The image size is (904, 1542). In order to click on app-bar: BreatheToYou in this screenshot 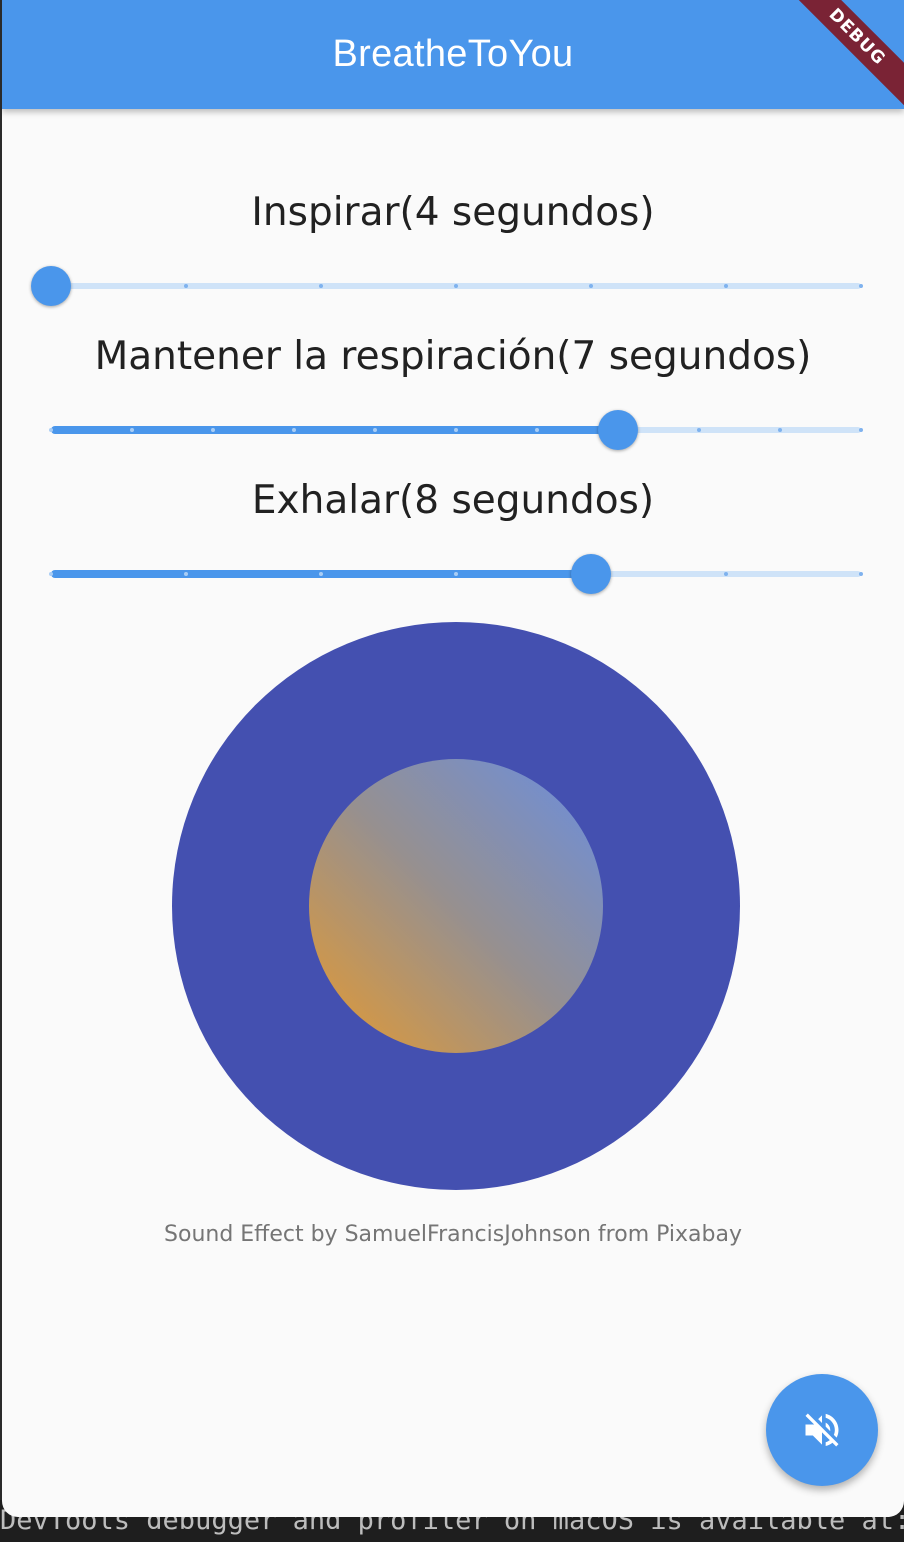, I will do `click(453, 54)`.